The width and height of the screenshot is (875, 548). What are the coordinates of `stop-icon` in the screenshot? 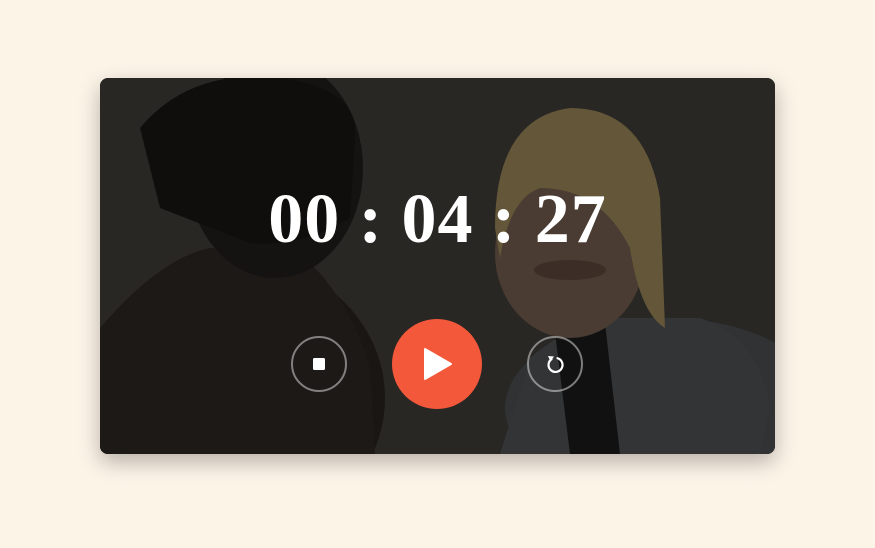 It's located at (319, 364).